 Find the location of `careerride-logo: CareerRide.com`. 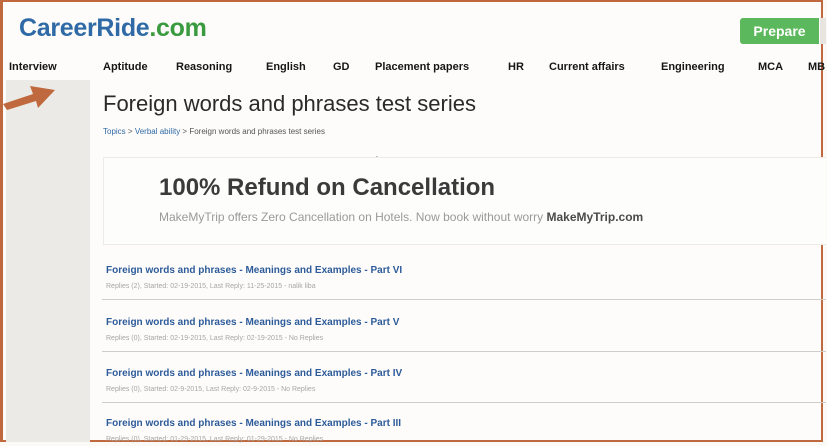

careerride-logo: CareerRide.com is located at coordinates (113, 28).